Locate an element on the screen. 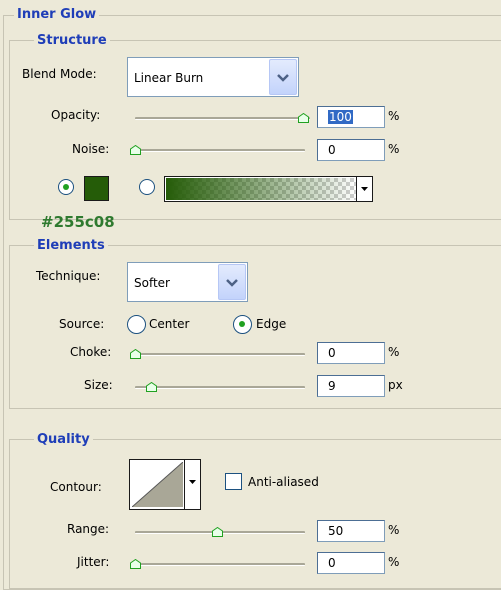  noise-unit: % is located at coordinates (394, 149).